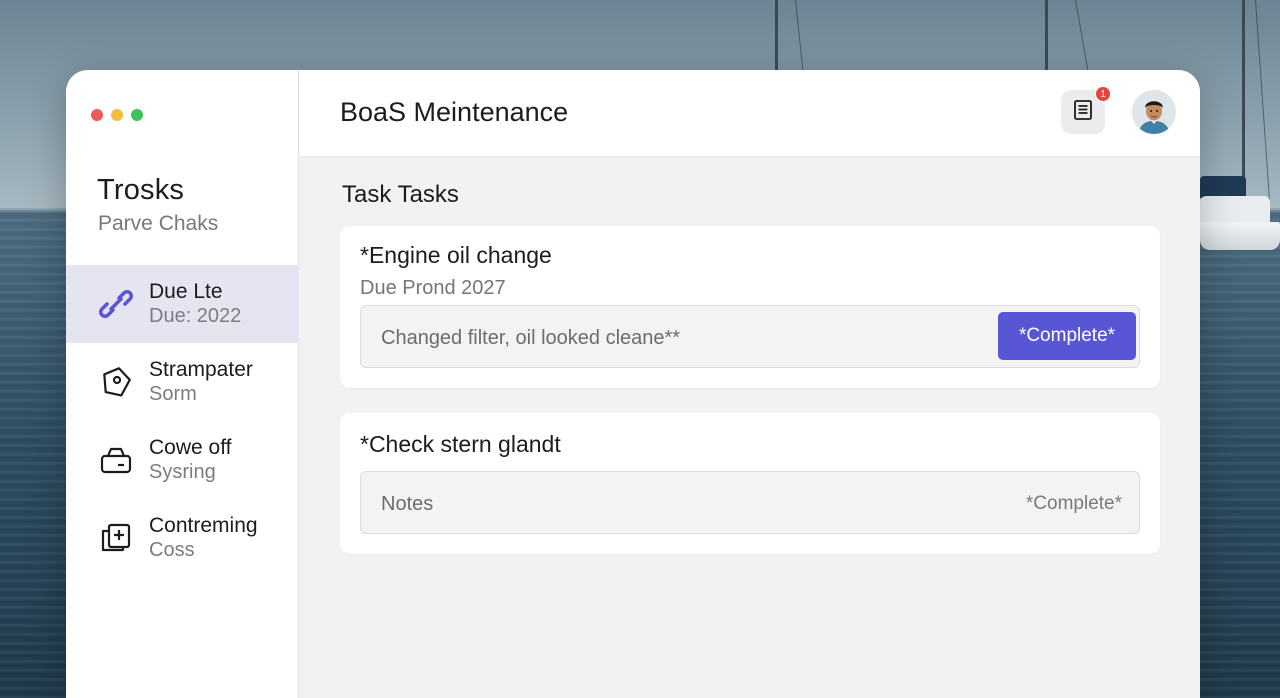 Image resolution: width=1280 pixels, height=698 pixels. Describe the element at coordinates (1154, 112) in the screenshot. I see `avatar` at that location.